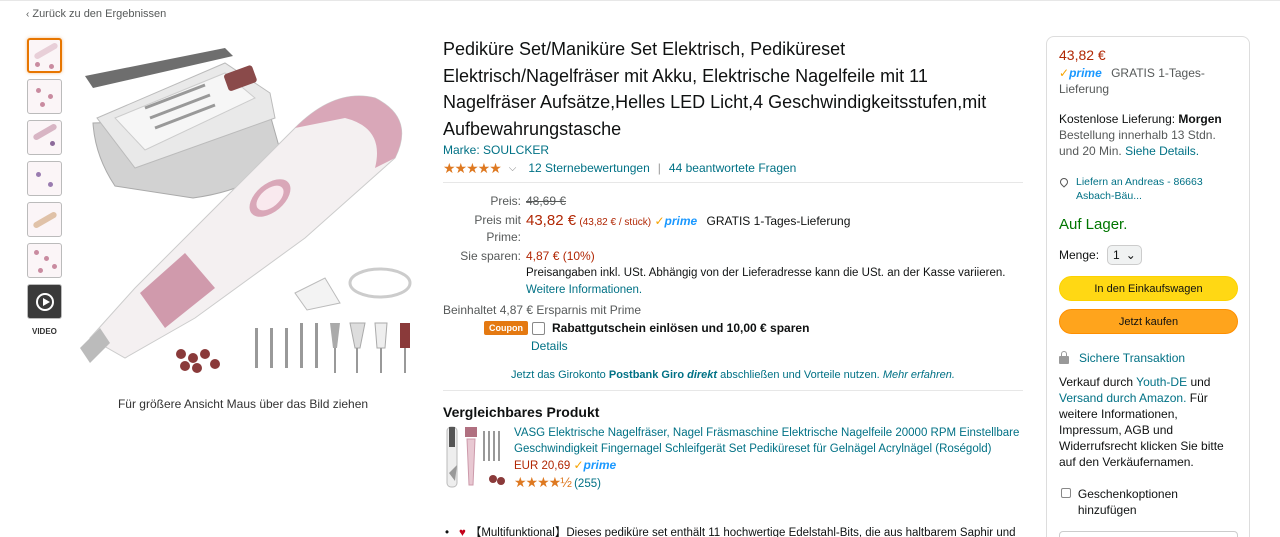 This screenshot has width=1280, height=537. I want to click on prime-price-label: Preis mit Prime:, so click(497, 228).